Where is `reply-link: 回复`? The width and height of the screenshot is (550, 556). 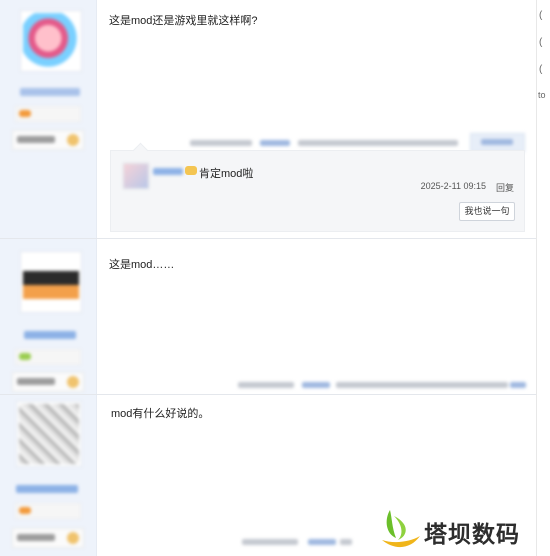 reply-link: 回复 is located at coordinates (505, 187).